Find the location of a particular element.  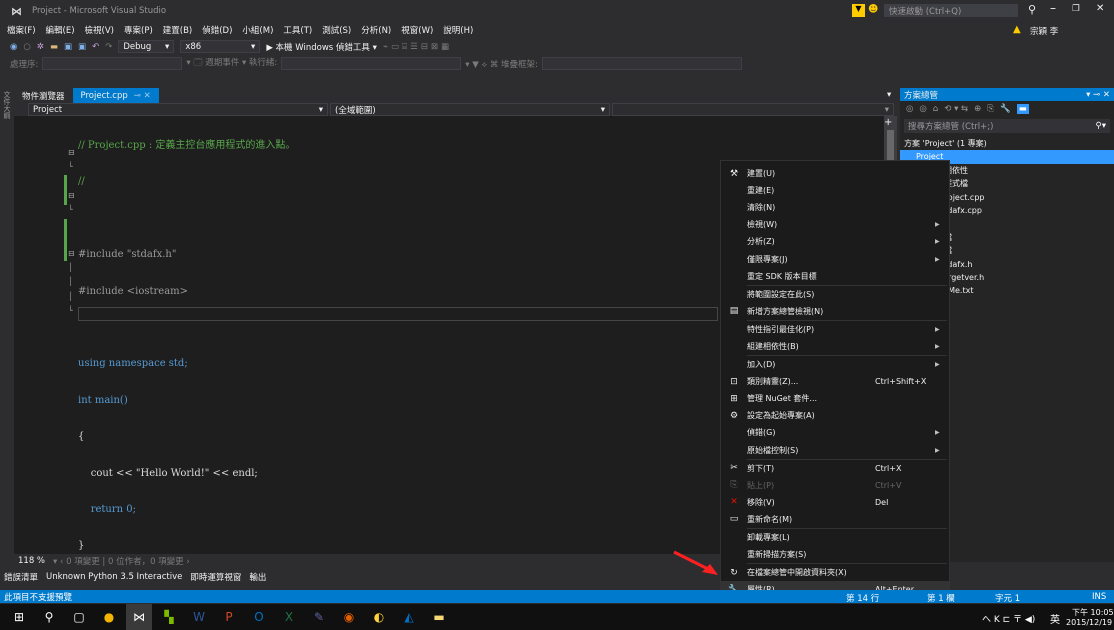

tab-object-browser: 物件瀏覽器 is located at coordinates (43, 96).